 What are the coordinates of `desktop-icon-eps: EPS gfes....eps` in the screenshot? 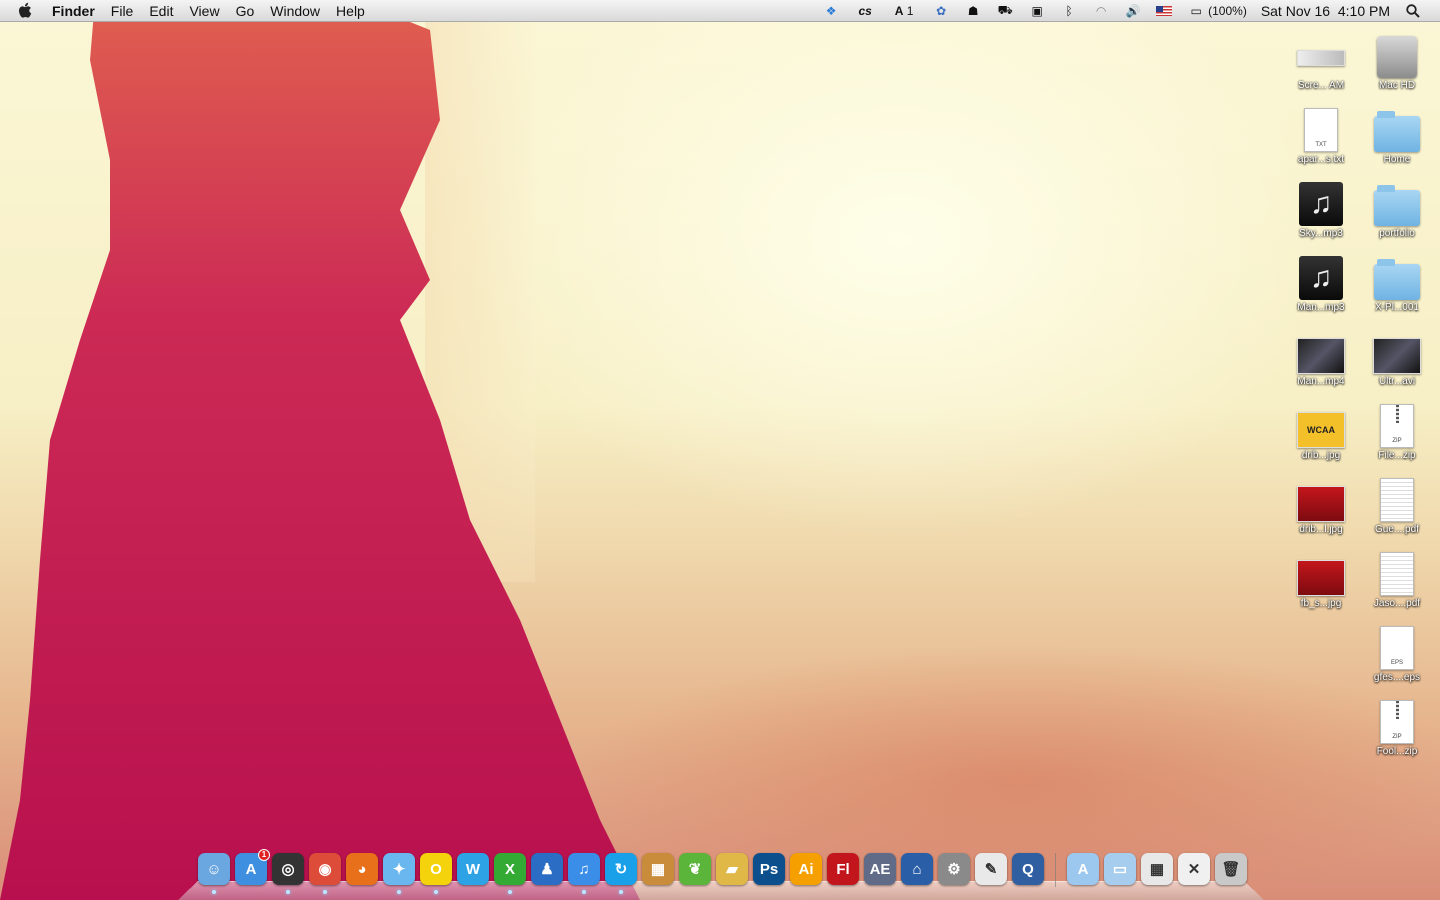 It's located at (1397, 652).